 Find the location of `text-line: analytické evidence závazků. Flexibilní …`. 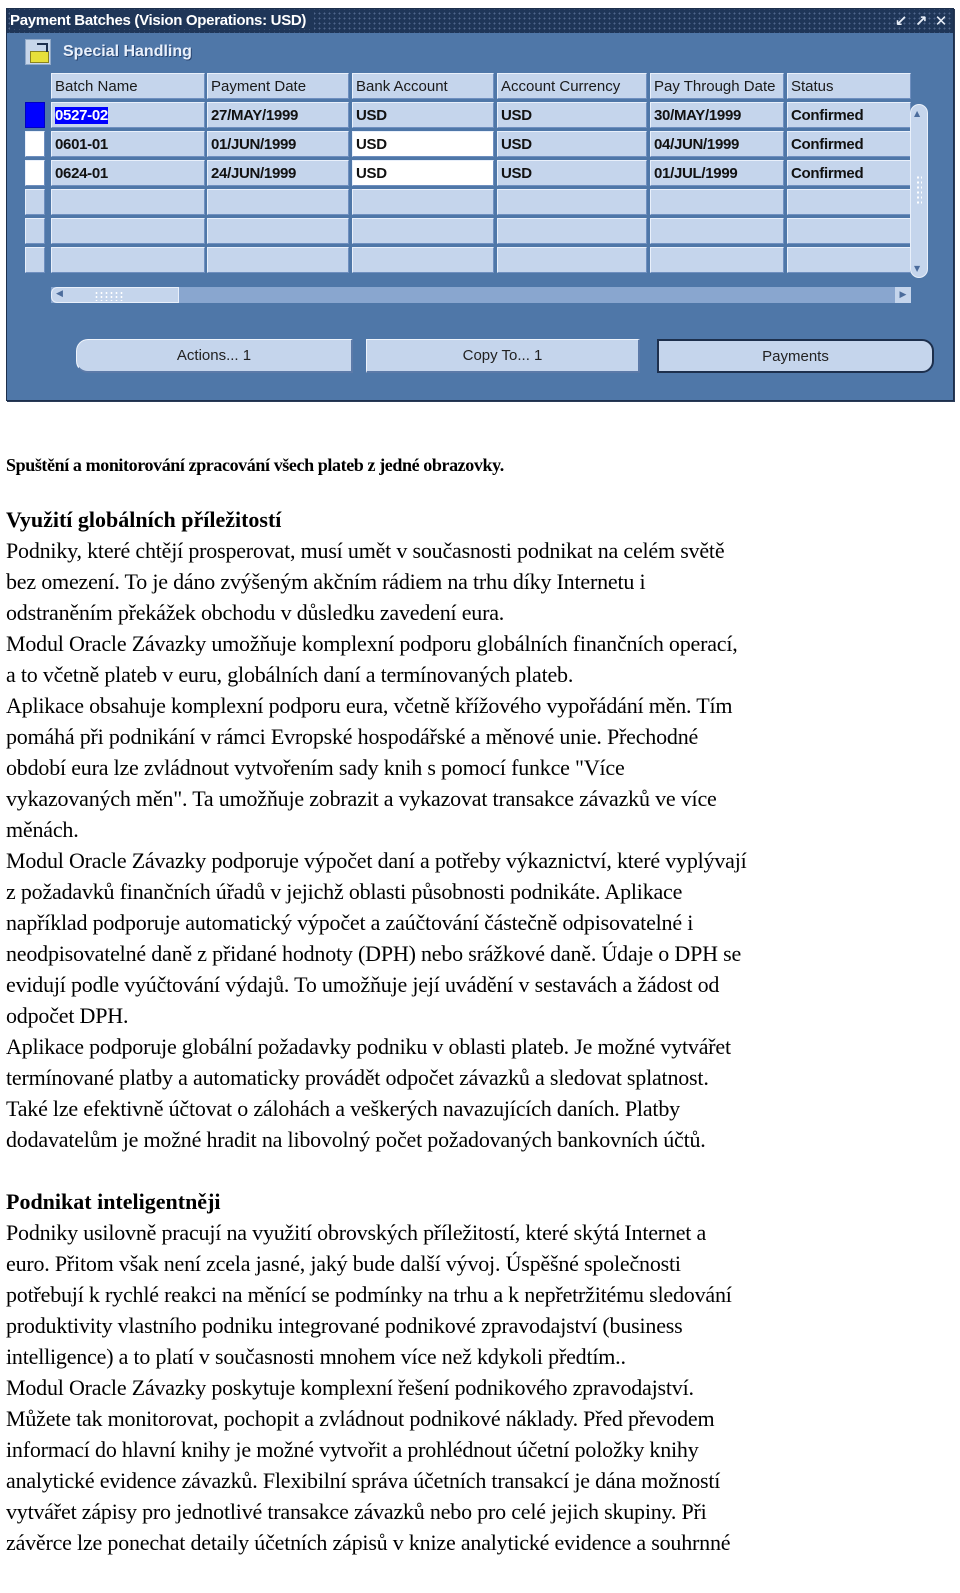

text-line: analytické evidence závazků. Flexibilní … is located at coordinates (363, 1480).